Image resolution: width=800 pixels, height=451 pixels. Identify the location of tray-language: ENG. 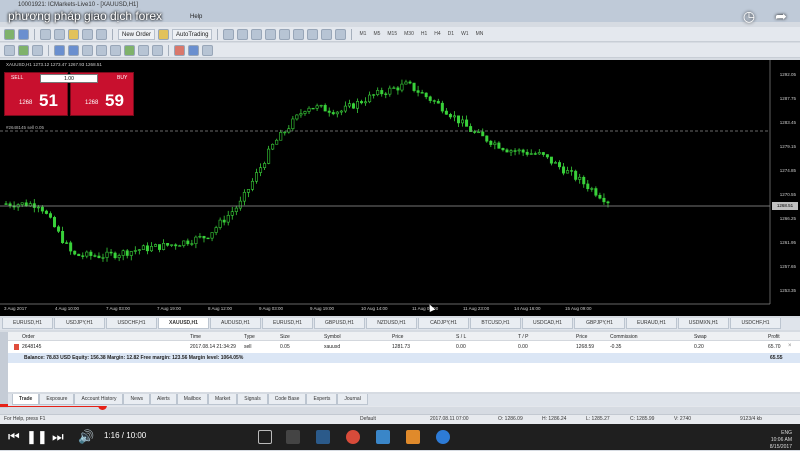
(781, 433).